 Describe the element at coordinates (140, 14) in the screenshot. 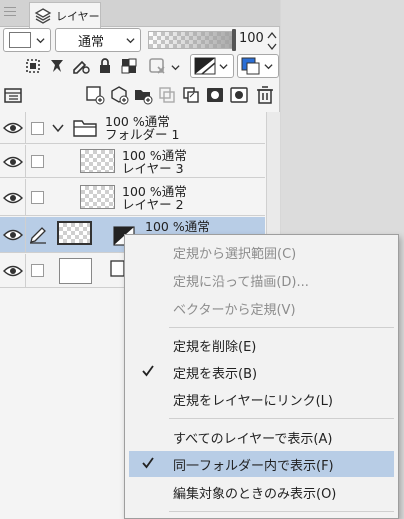

I see `tab-bar: レイヤー` at that location.